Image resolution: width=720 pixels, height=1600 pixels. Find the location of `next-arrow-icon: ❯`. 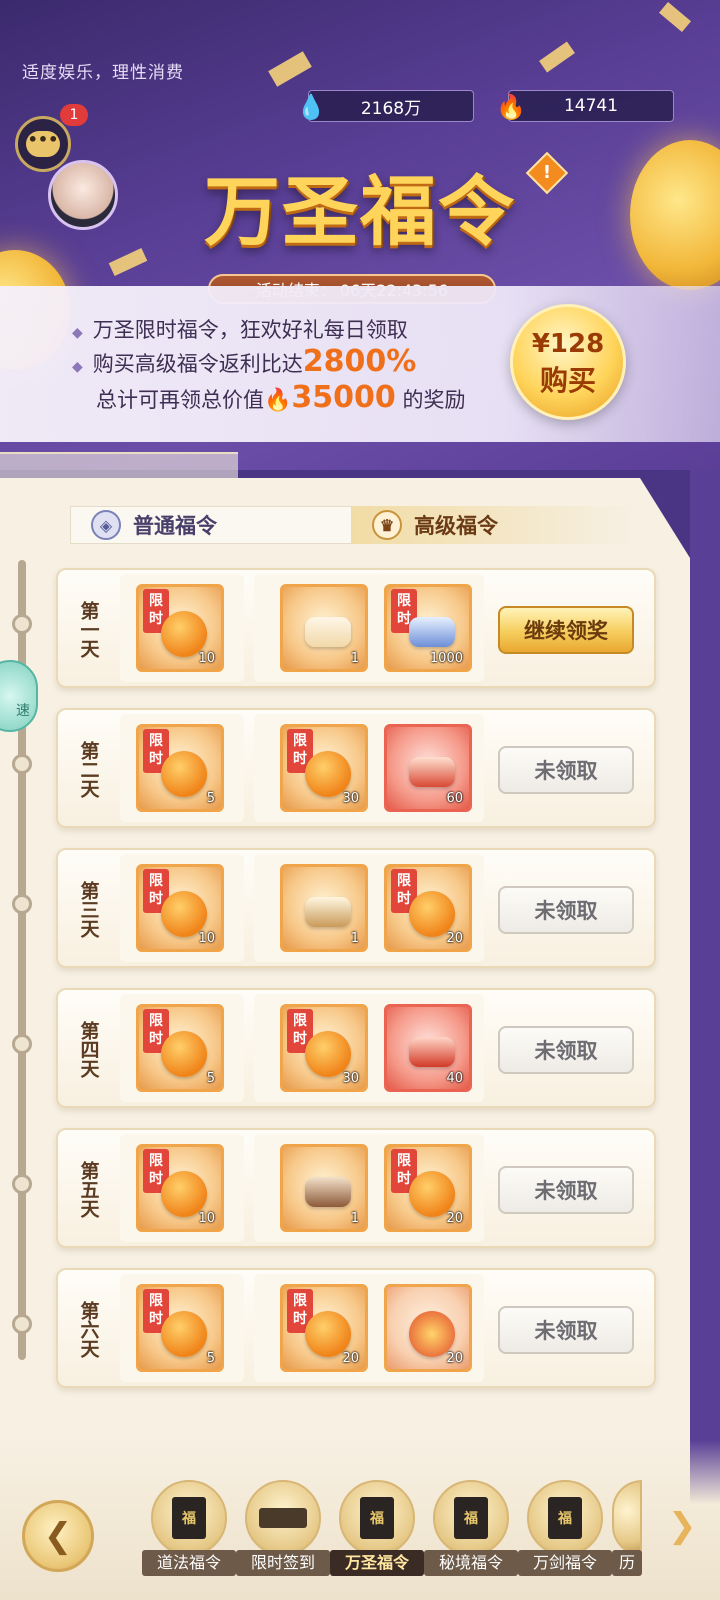

next-arrow-icon: ❯ is located at coordinates (682, 1526).